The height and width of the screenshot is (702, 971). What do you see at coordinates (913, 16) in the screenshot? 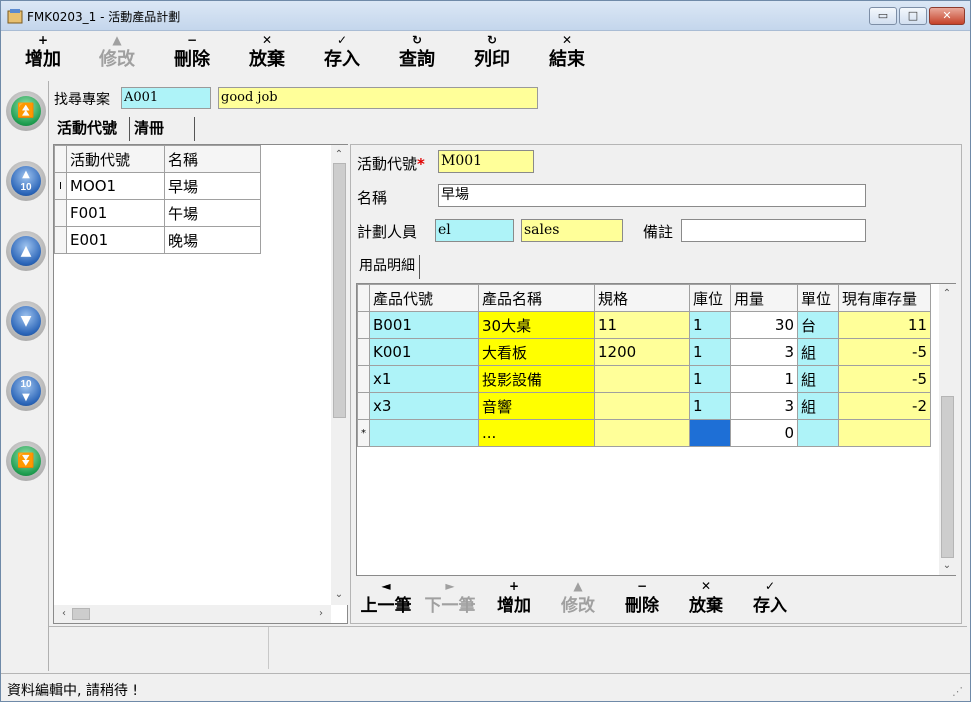
I see `maximize-button: □` at bounding box center [913, 16].